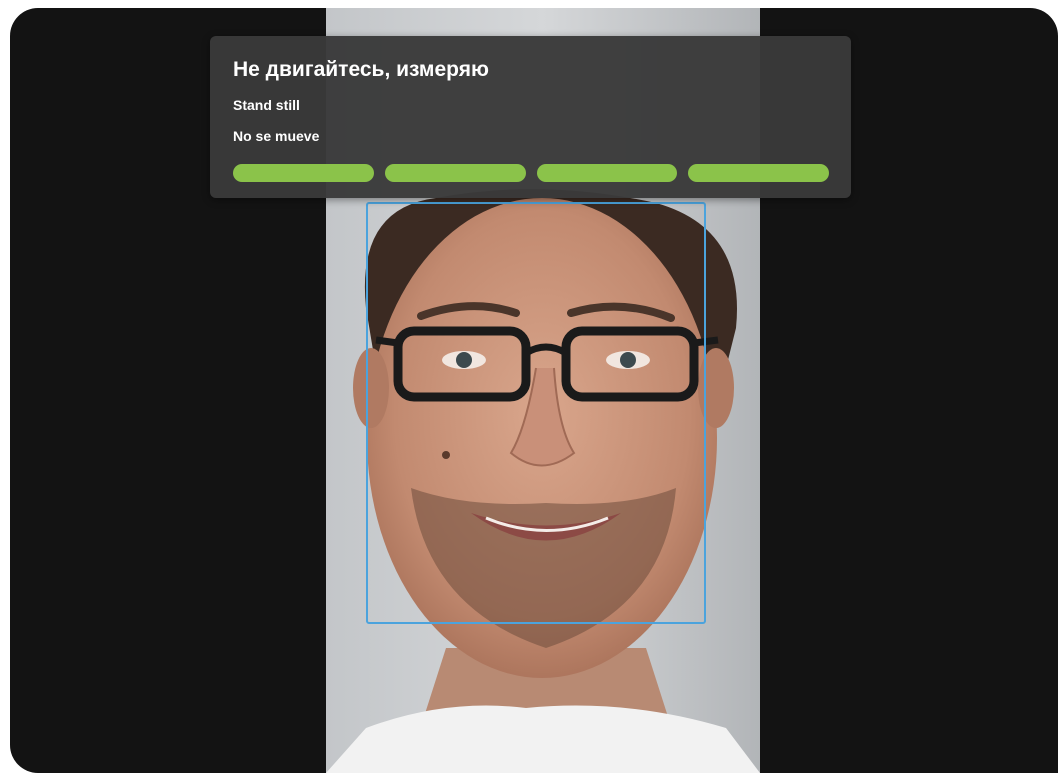 The image size is (1058, 773). I want to click on status-line-english: Stand still, so click(266, 105).